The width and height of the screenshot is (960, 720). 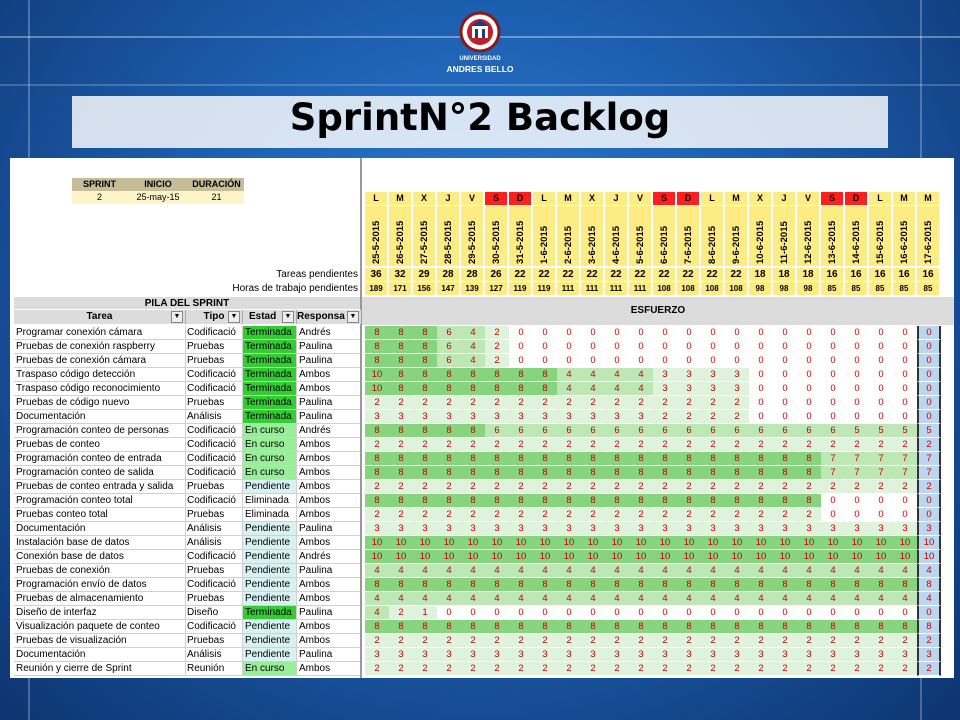 I want to click on task-name: Pruebas de visualización, so click(x=100, y=641).